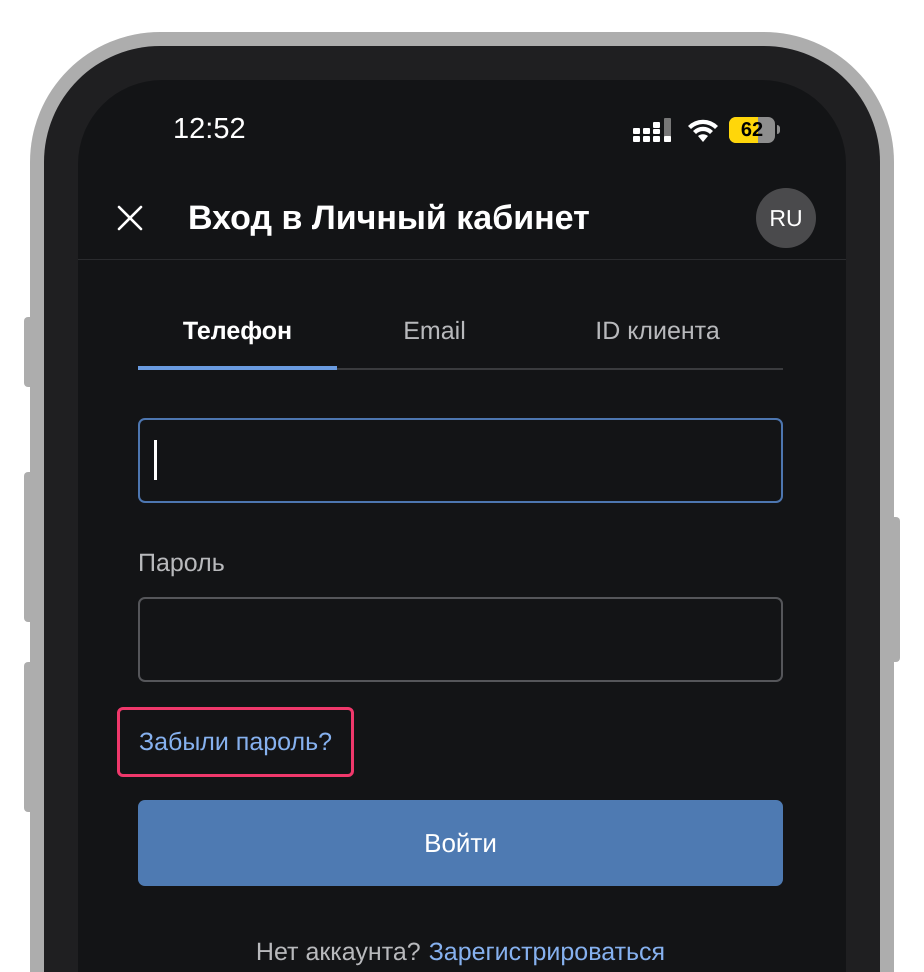  What do you see at coordinates (657, 334) in the screenshot?
I see `tab: ID клиента` at bounding box center [657, 334].